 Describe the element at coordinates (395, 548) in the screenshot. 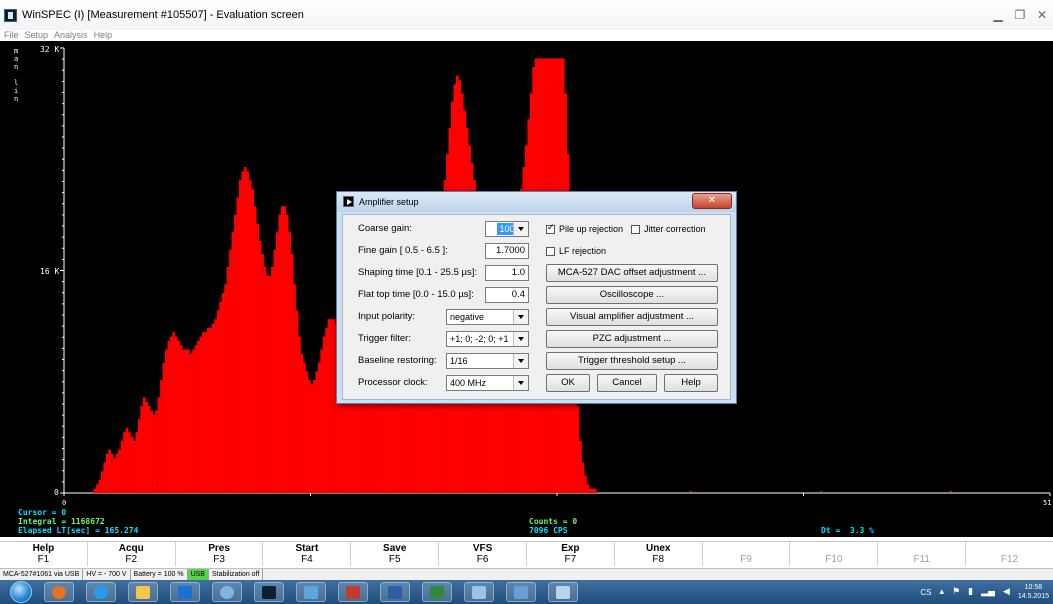

I see `fkey-label: Save` at that location.